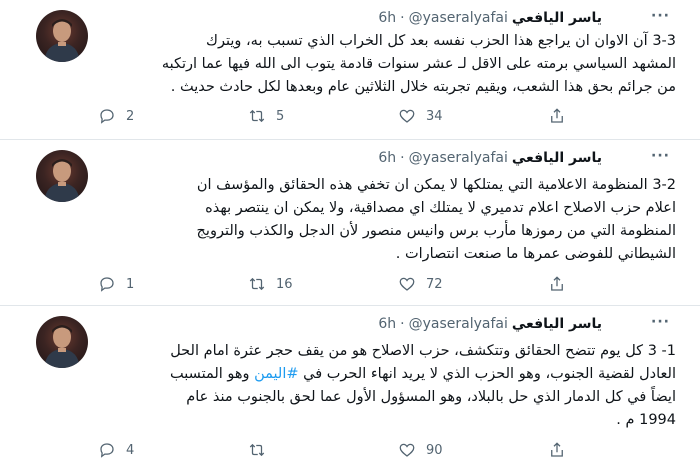 The image size is (700, 472). I want to click on retweet-count: 5, so click(280, 116).